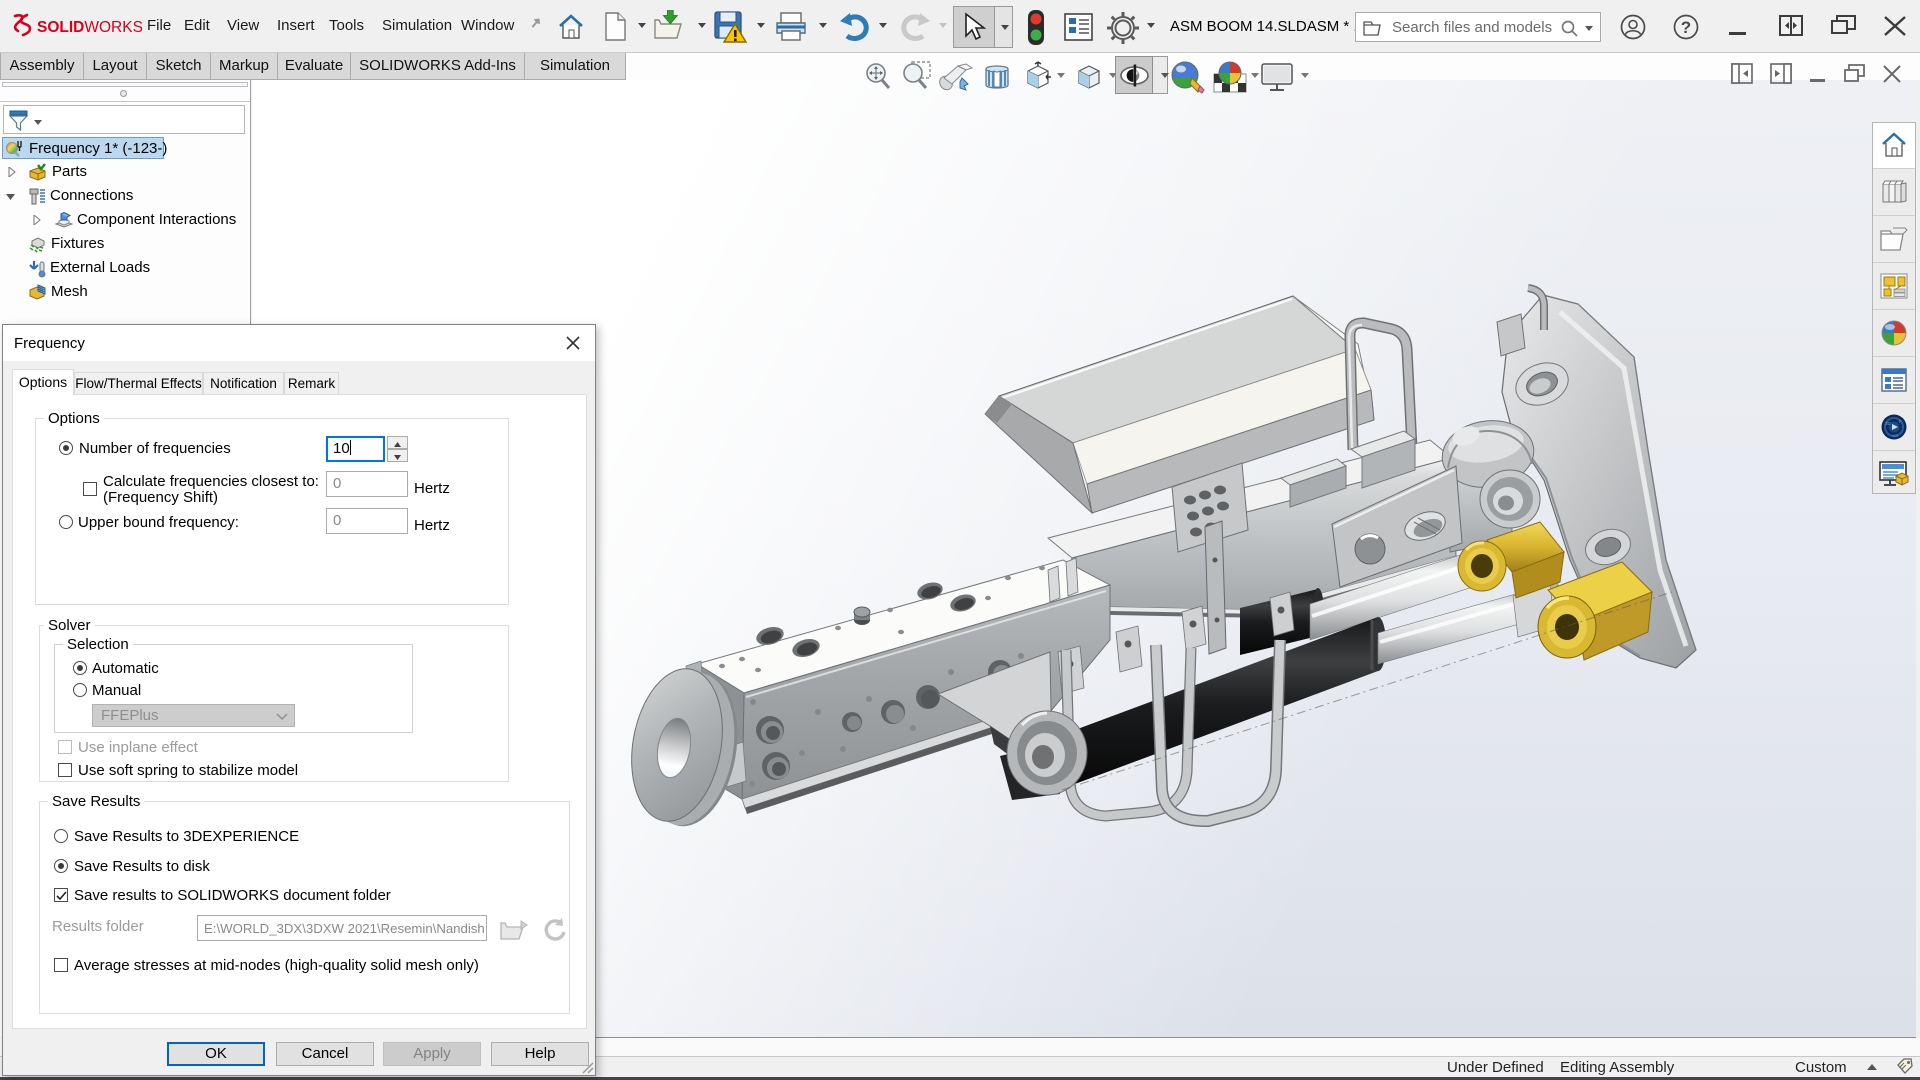 The image size is (1920, 1080). What do you see at coordinates (90, 27) in the screenshot?
I see `svg-text: SOLIDWORKS` at bounding box center [90, 27].